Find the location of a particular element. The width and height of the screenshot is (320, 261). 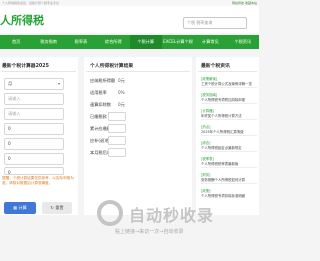

calculator-title: 最新个税计算器2025 is located at coordinates (25, 66).